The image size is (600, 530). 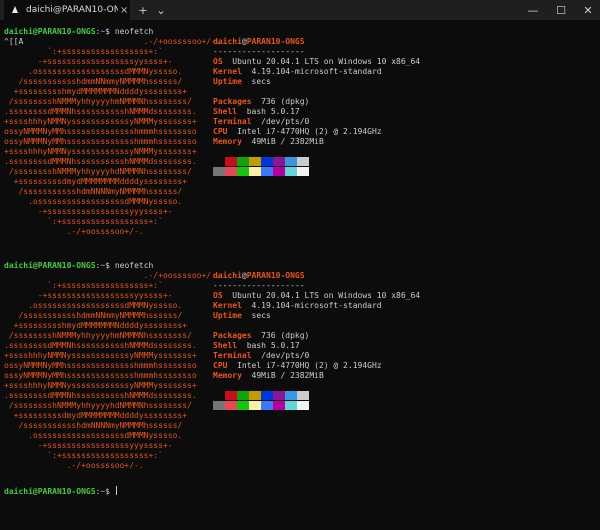 What do you see at coordinates (588, 10) in the screenshot?
I see `close-window-button: ✕` at bounding box center [588, 10].